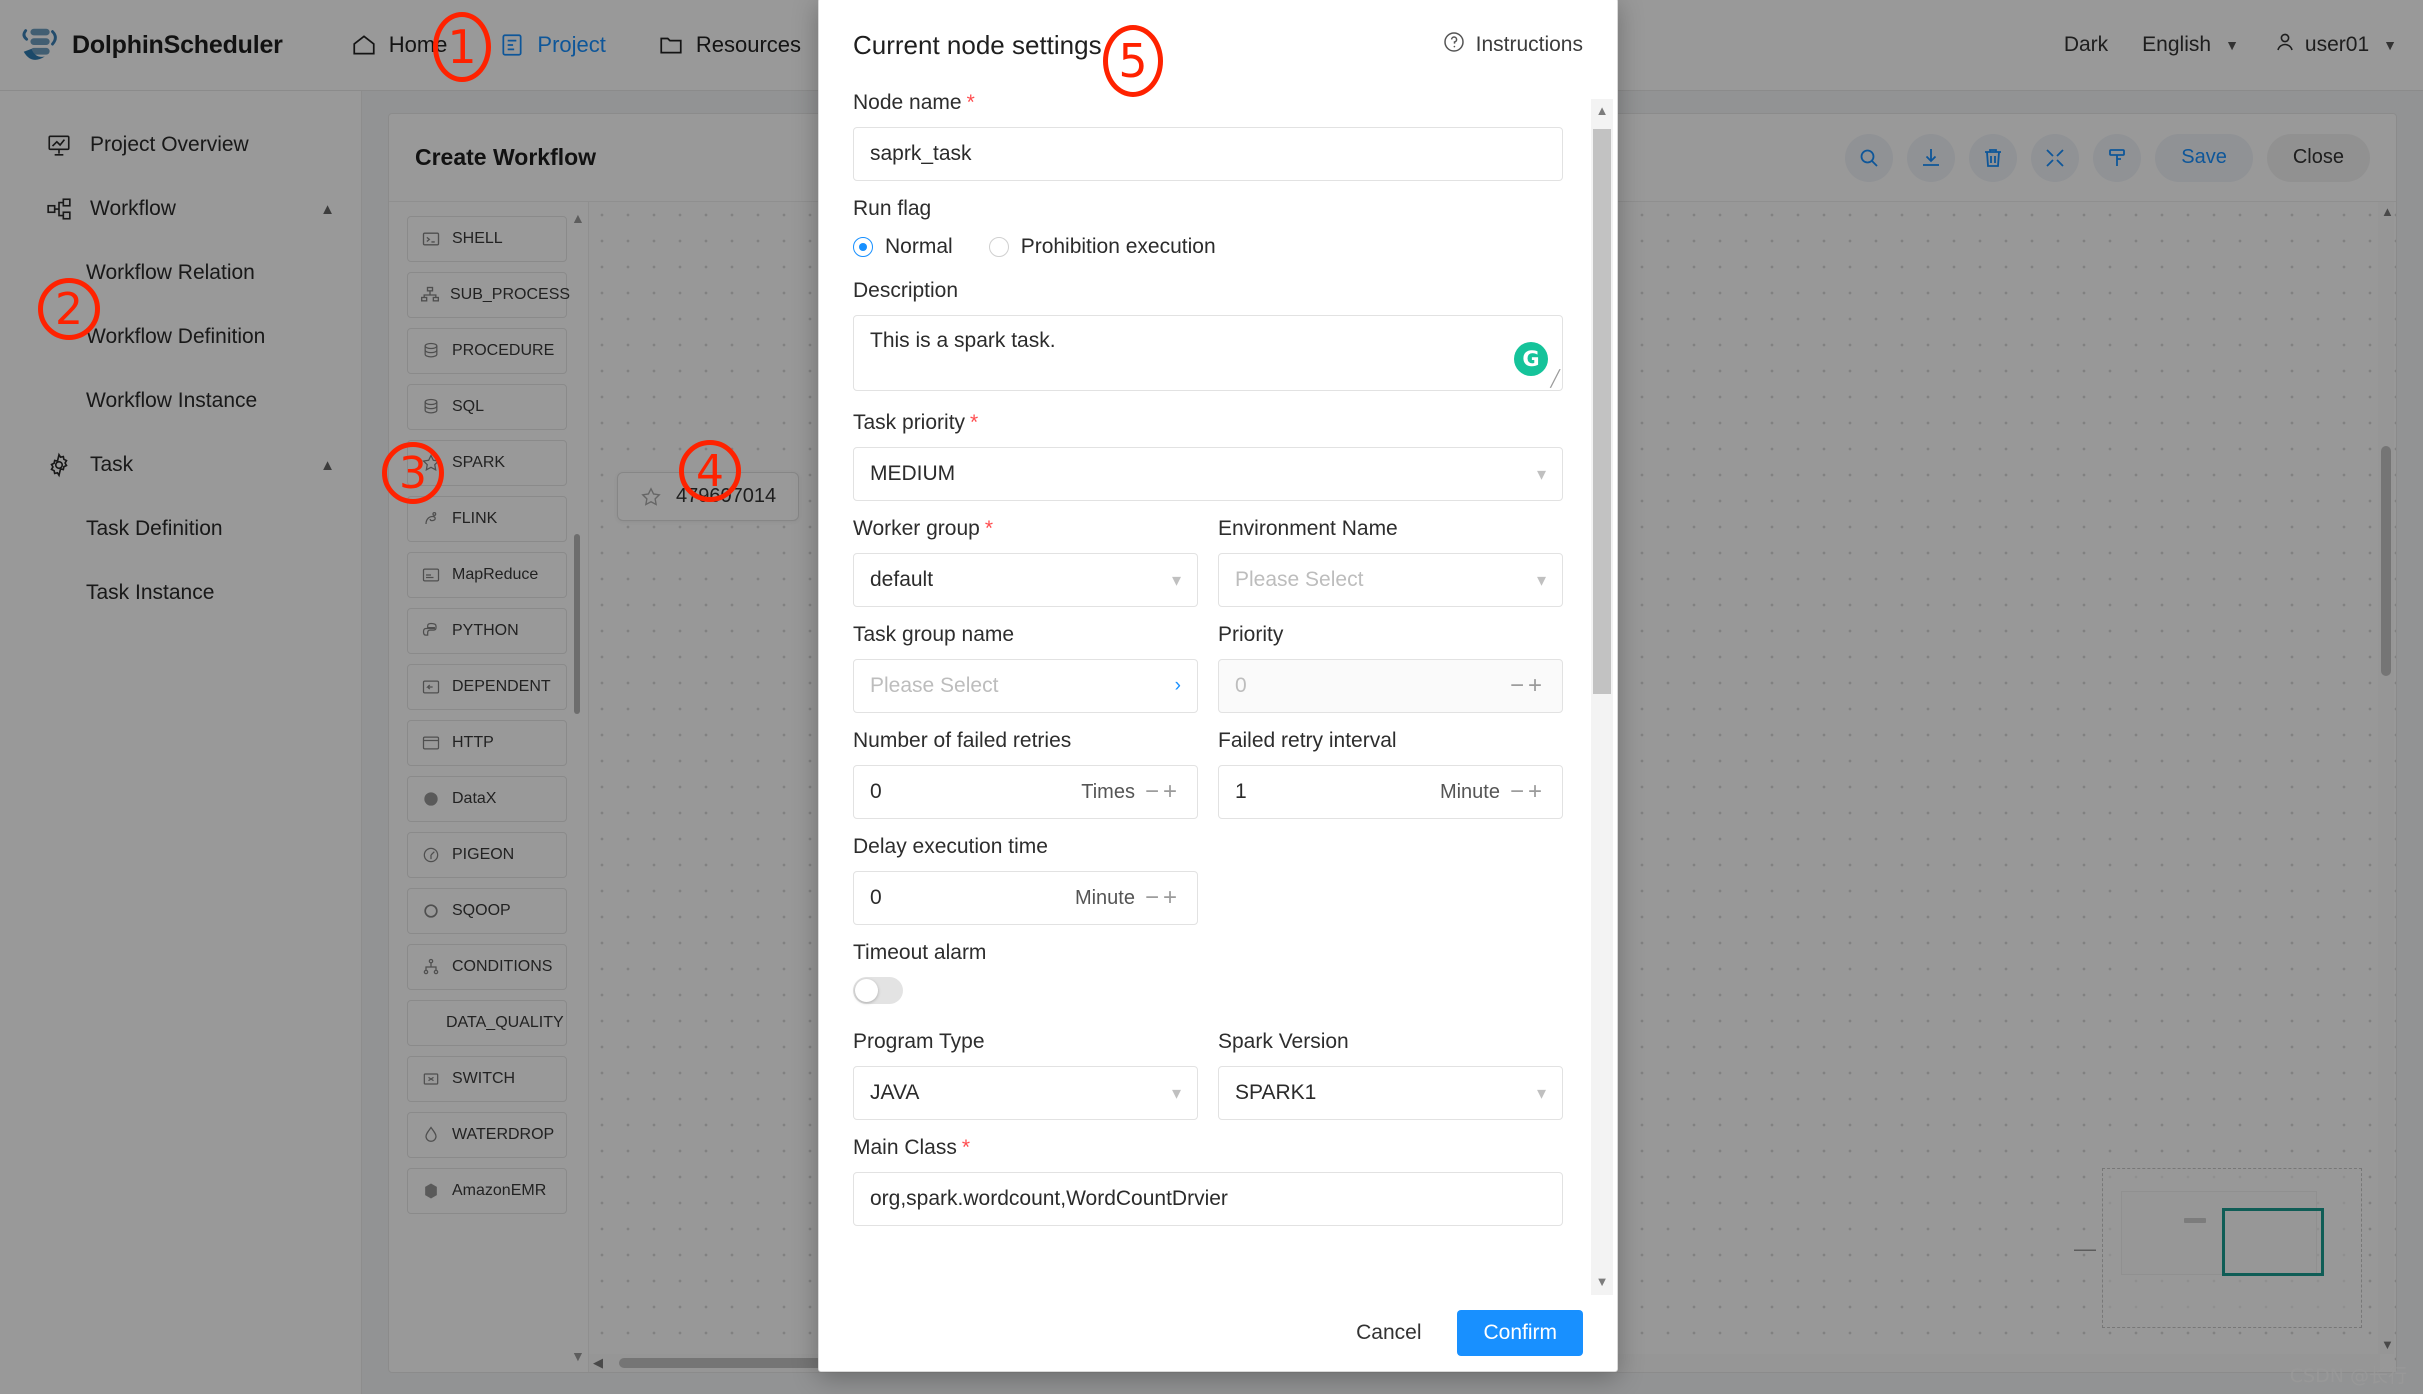 The height and width of the screenshot is (1394, 2423). I want to click on main-class-input: org,spark.wordcount,WordCountDrvier, so click(1208, 1199).